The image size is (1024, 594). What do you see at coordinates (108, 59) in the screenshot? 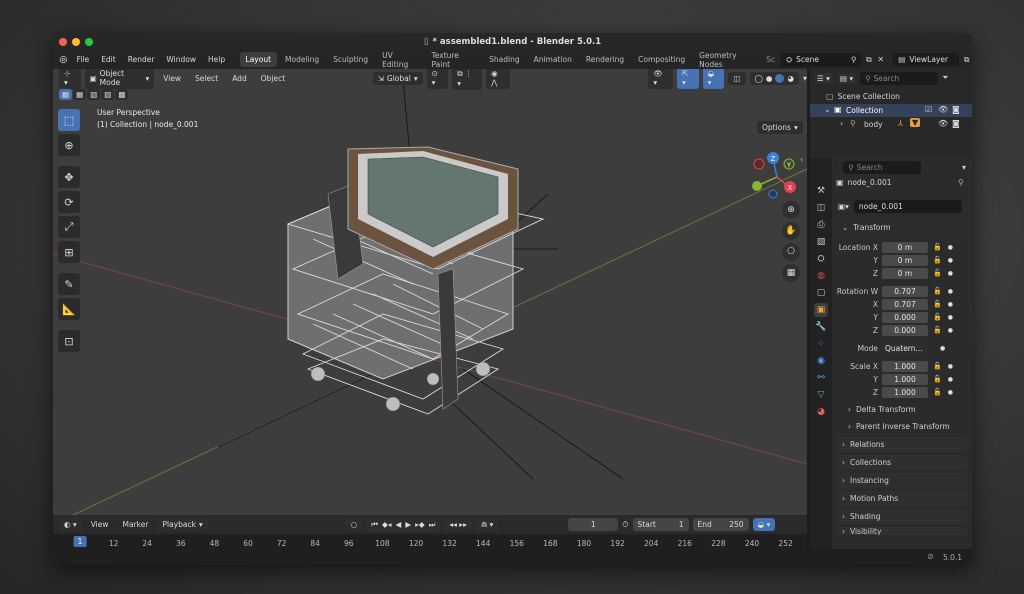
I see `menu-edit: Edit` at bounding box center [108, 59].